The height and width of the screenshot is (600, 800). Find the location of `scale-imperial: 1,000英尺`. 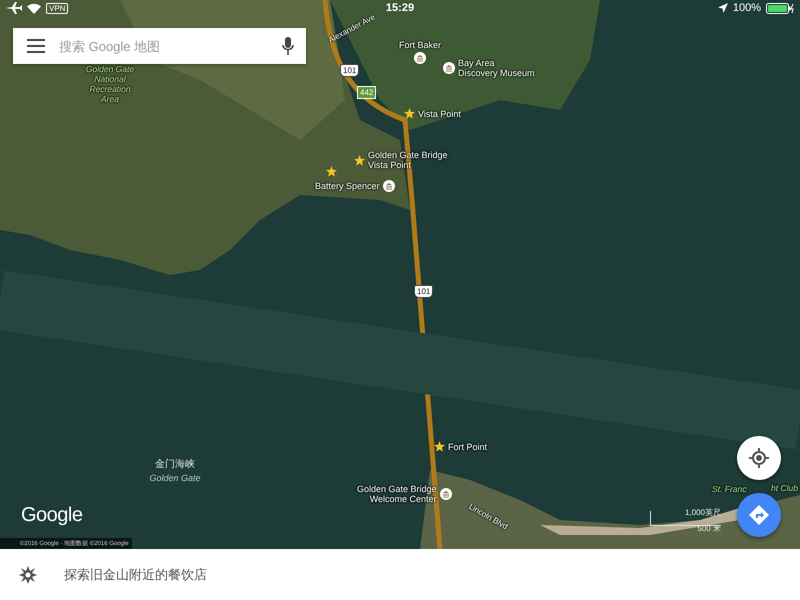

scale-imperial: 1,000英尺 is located at coordinates (702, 513).